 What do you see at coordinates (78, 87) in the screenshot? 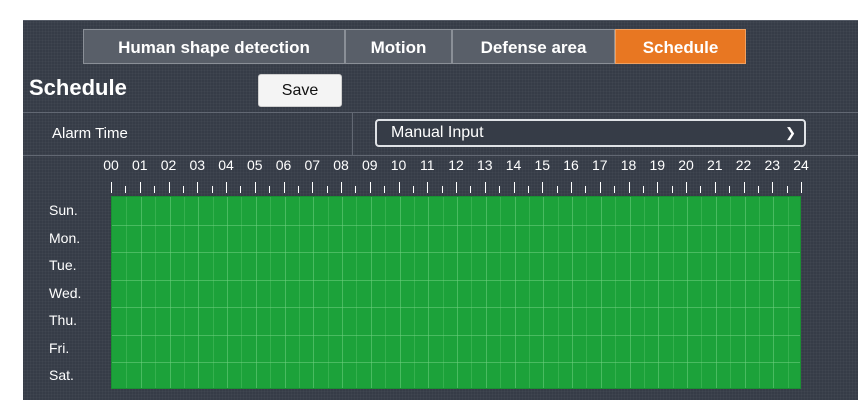
I see `page-title: Schedule` at bounding box center [78, 87].